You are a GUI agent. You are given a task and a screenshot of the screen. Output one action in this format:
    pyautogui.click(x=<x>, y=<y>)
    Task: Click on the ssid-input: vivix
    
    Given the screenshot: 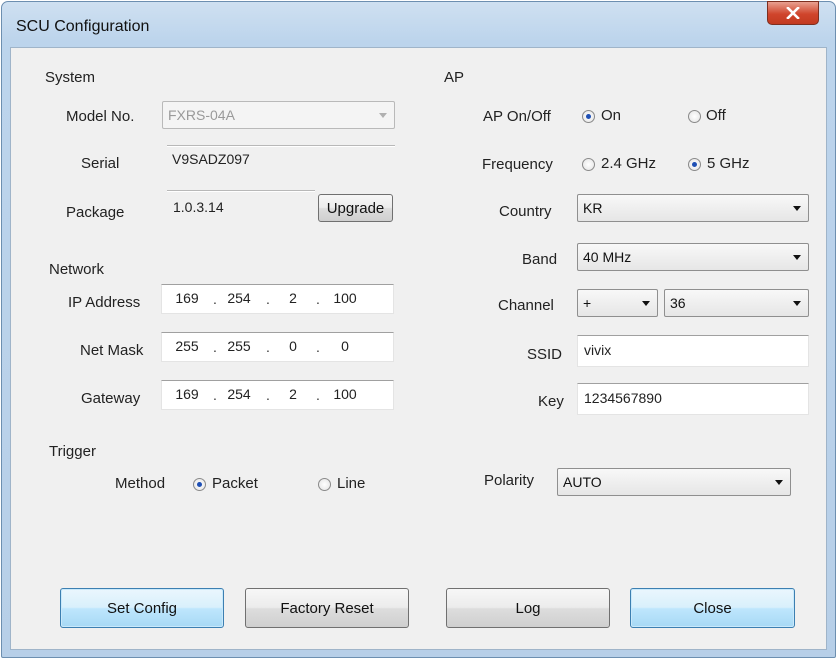 What is the action you would take?
    pyautogui.click(x=693, y=351)
    